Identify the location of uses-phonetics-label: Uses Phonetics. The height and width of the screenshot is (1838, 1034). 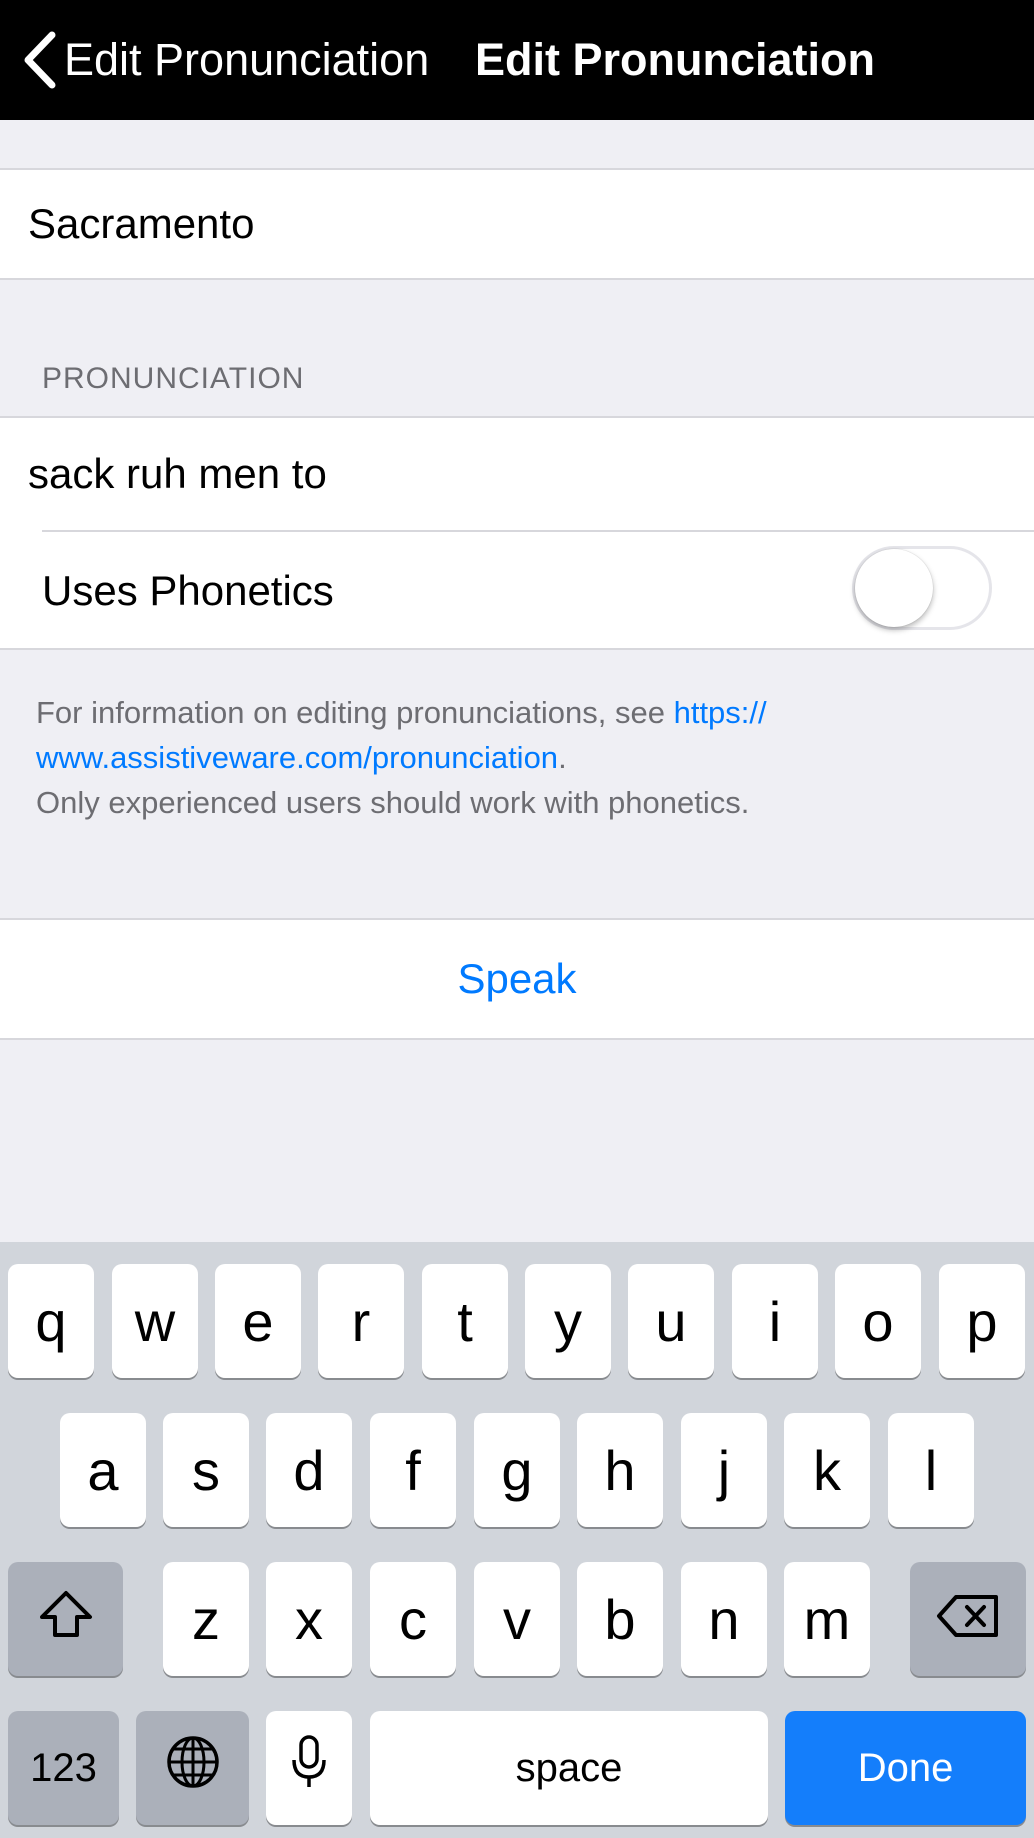
(188, 590).